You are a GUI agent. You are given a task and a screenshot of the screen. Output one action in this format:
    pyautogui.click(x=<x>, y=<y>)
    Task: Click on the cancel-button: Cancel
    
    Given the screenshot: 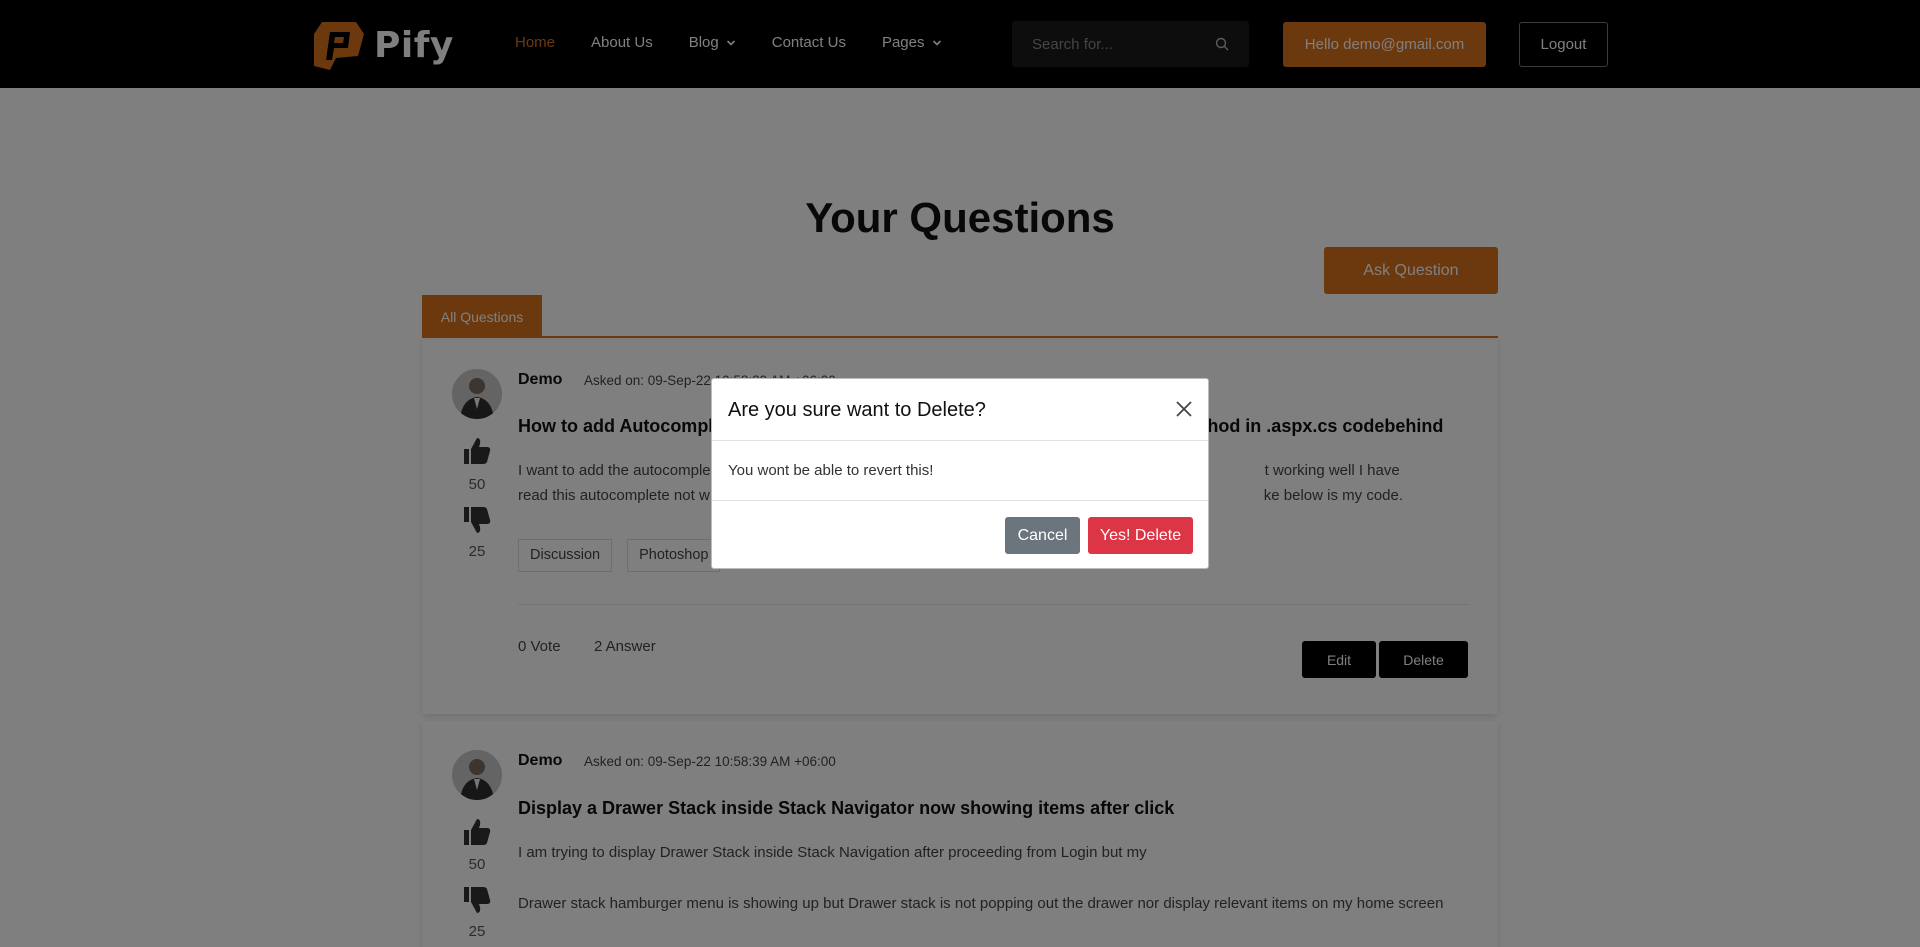 What is the action you would take?
    pyautogui.click(x=1042, y=535)
    